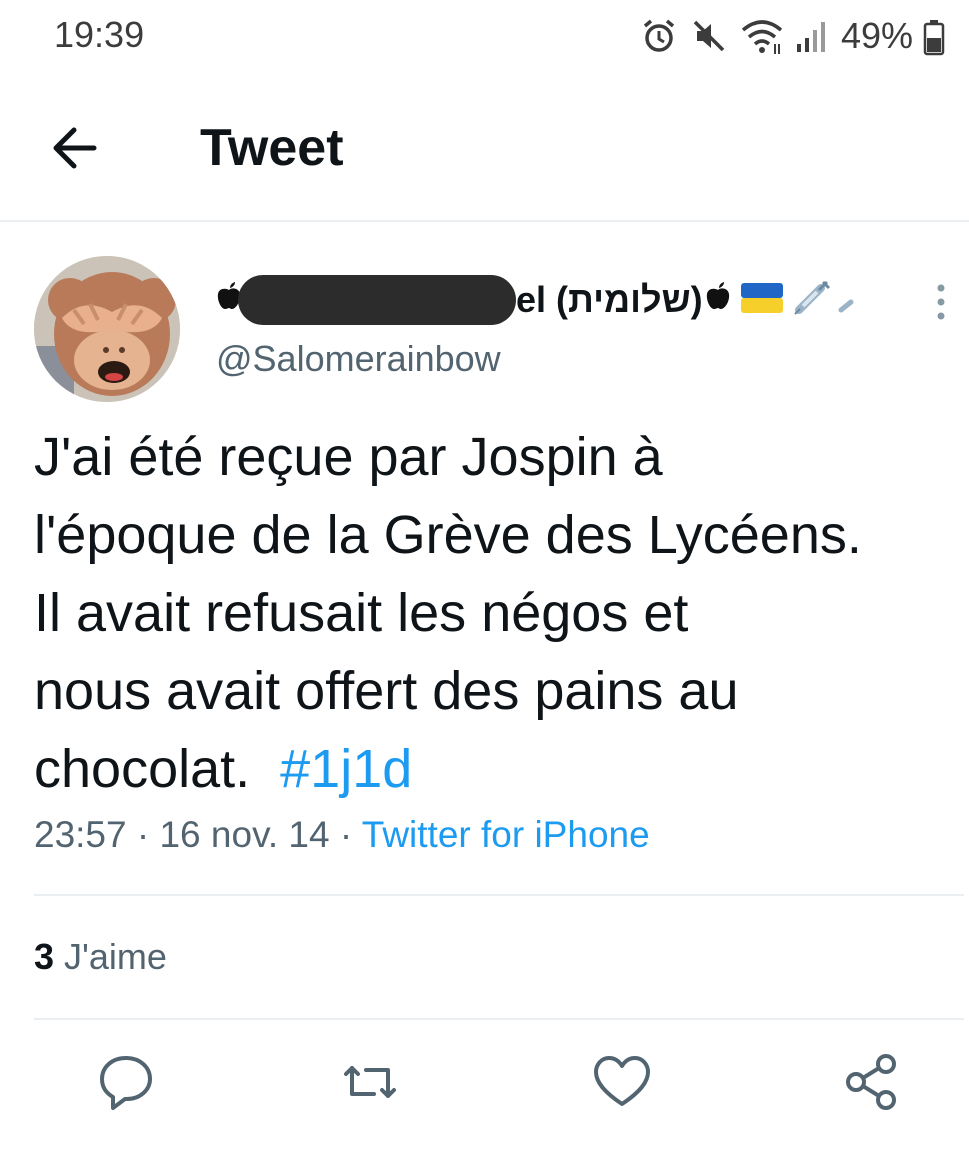 This screenshot has height=1153, width=969. I want to click on author-name-row: el (שלומית), so click(538, 300).